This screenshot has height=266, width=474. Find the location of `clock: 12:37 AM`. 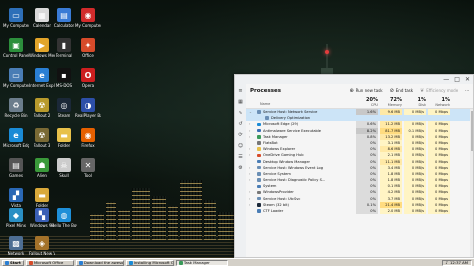

clock: 12:37 AM is located at coordinates (459, 262).